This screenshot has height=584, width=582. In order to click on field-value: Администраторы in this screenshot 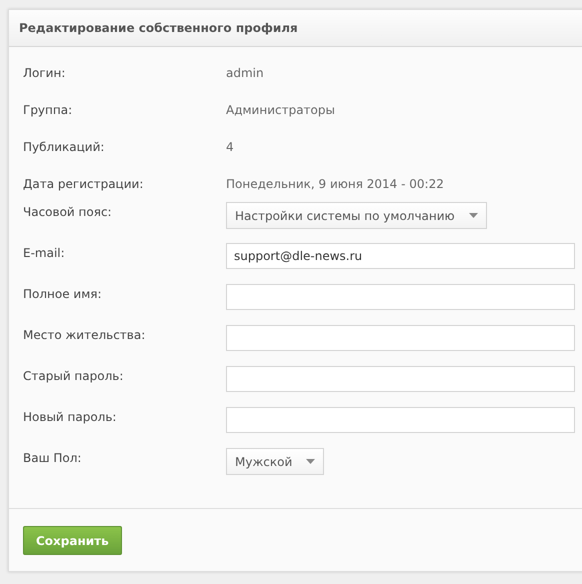, I will do `click(280, 110)`.